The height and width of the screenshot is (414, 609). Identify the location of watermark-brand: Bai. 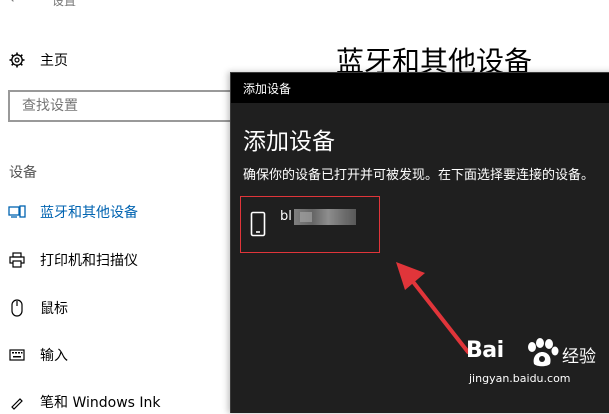
(485, 350).